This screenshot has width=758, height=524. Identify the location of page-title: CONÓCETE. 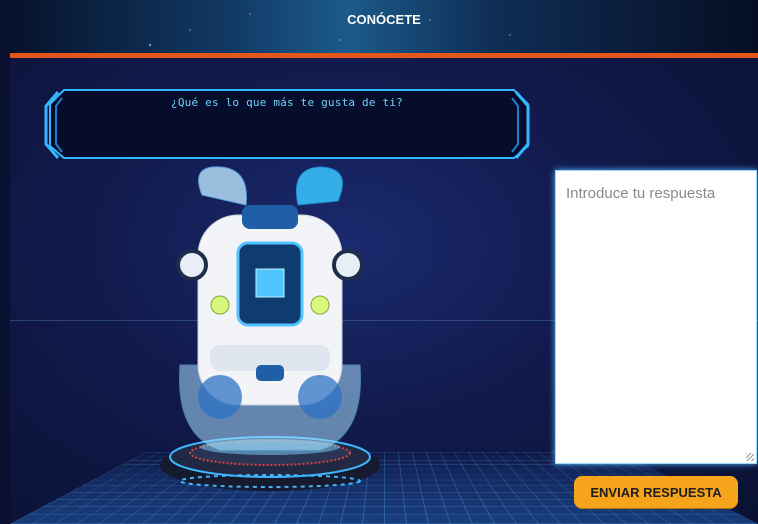
(384, 19).